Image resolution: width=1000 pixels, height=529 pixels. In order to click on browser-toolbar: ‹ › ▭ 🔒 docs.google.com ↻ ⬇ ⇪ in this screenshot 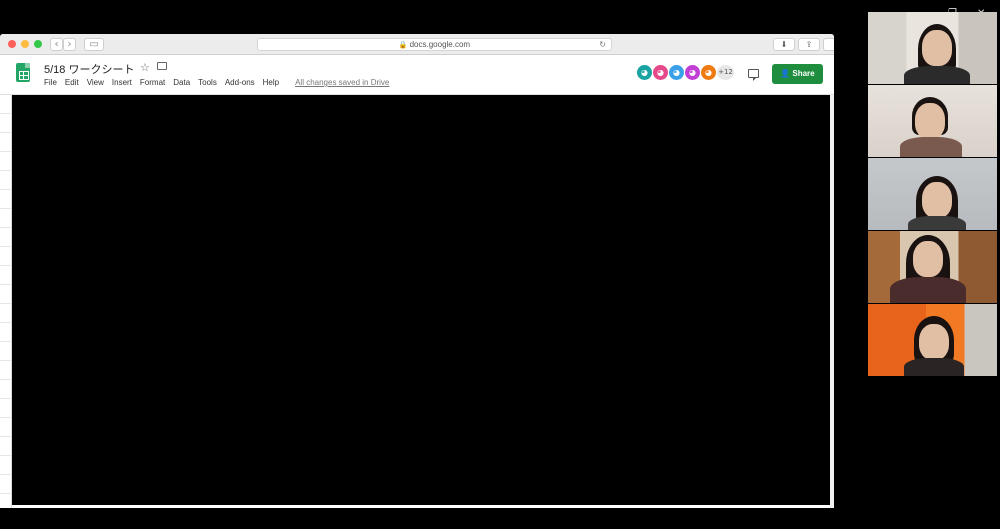, I will do `click(417, 44)`.